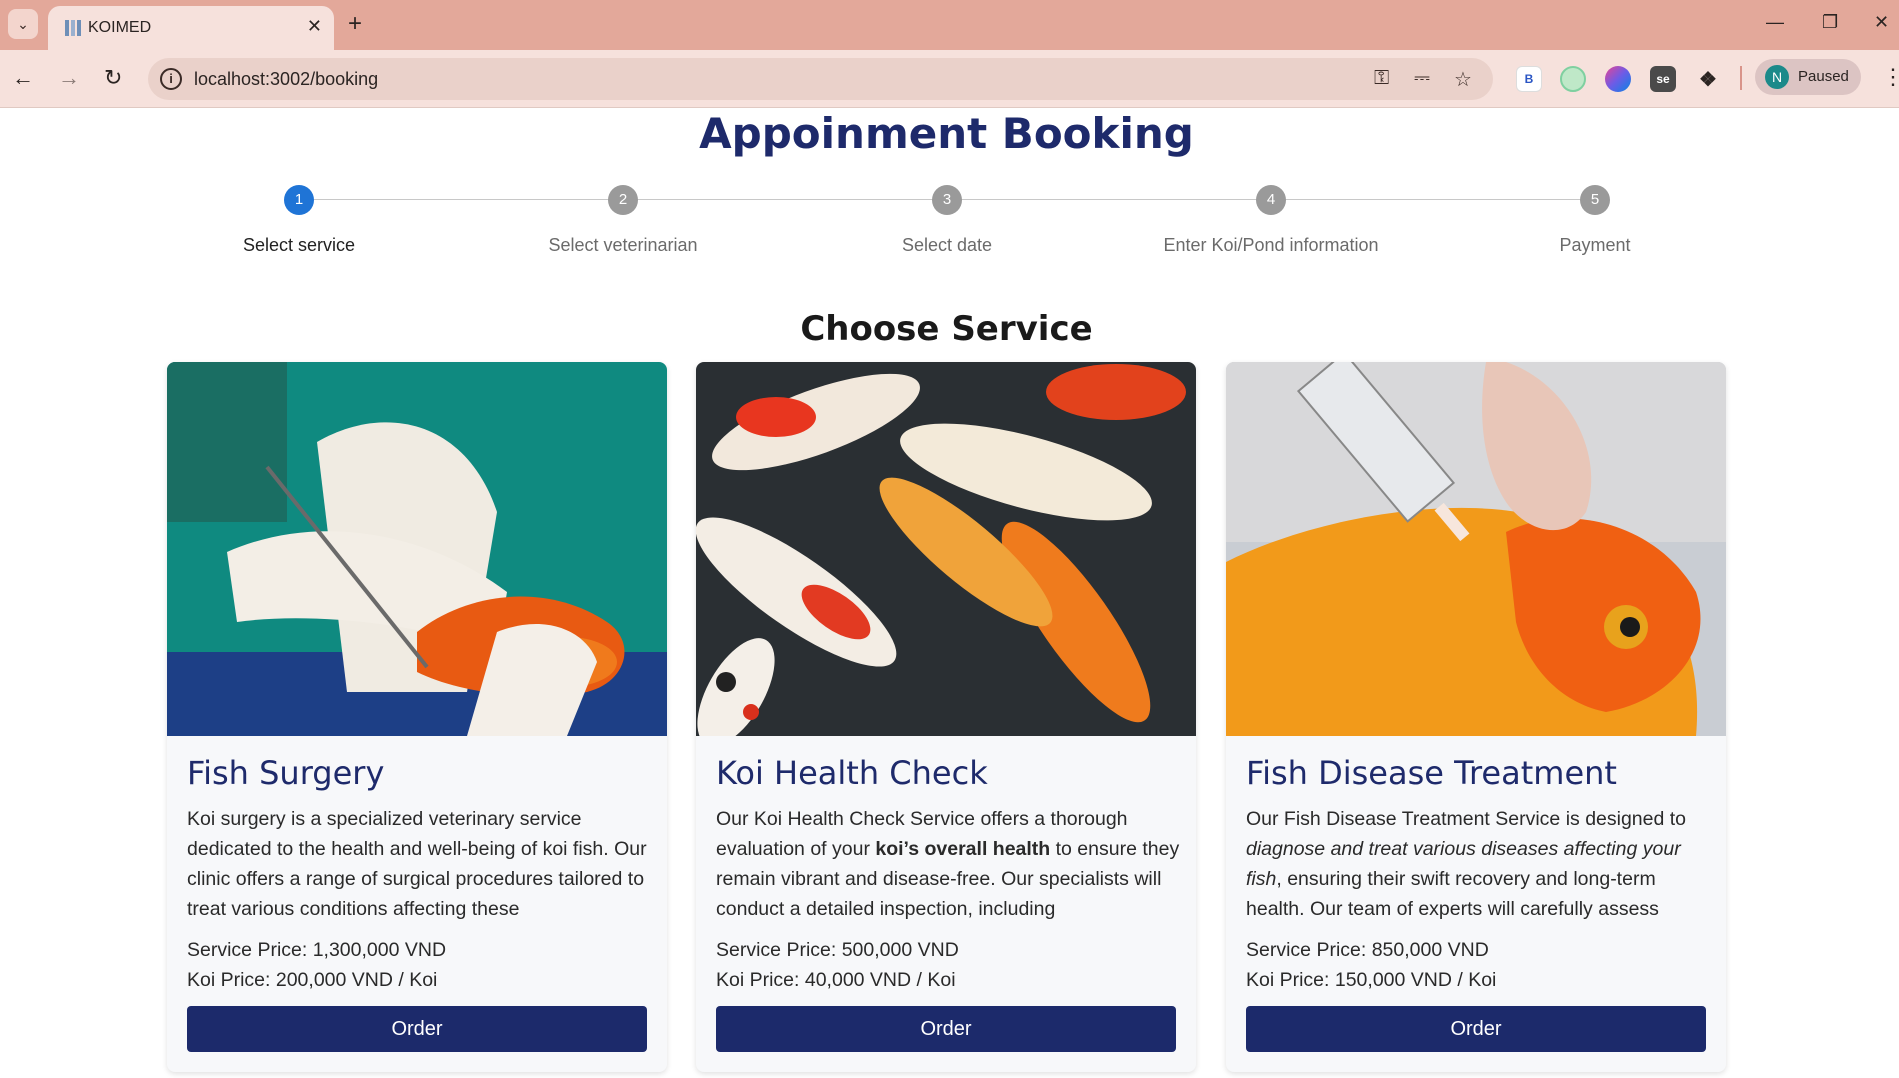 This screenshot has width=1899, height=1078. I want to click on page-title: Appoinment Booking, so click(946, 133).